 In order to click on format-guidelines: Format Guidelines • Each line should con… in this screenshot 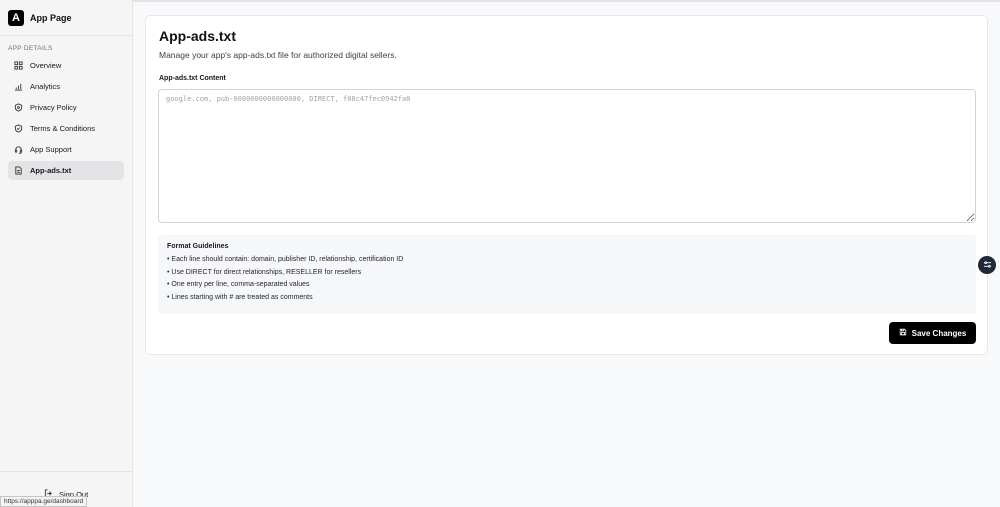, I will do `click(567, 274)`.